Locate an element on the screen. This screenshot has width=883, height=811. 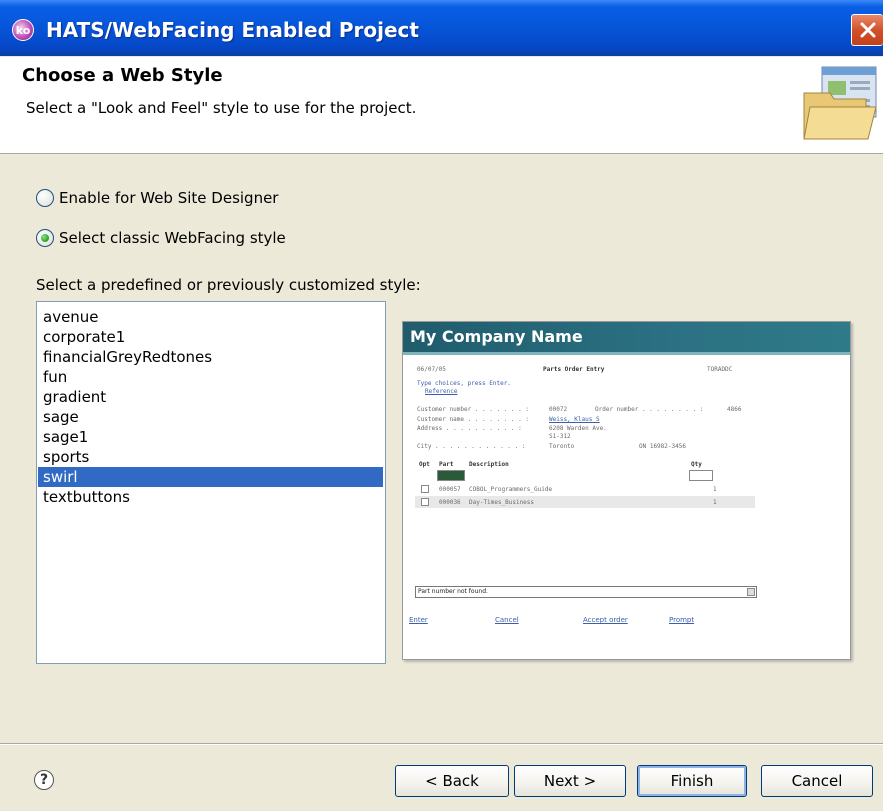
close-button is located at coordinates (867, 30).